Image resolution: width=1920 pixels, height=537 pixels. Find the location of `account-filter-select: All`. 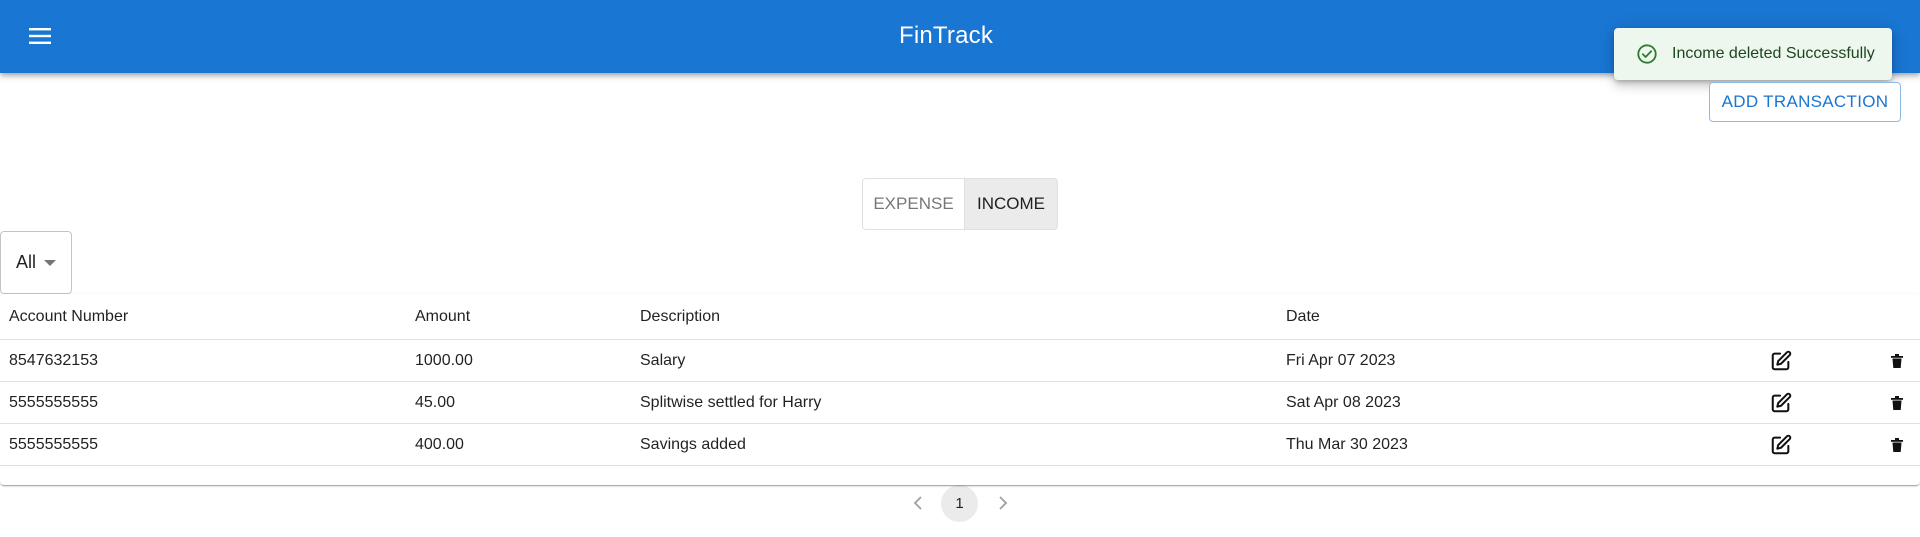

account-filter-select: All is located at coordinates (36, 262).